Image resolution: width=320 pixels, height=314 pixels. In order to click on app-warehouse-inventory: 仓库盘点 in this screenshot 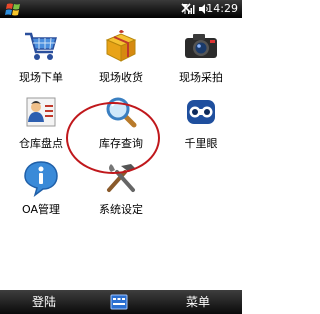, I will do `click(41, 121)`.